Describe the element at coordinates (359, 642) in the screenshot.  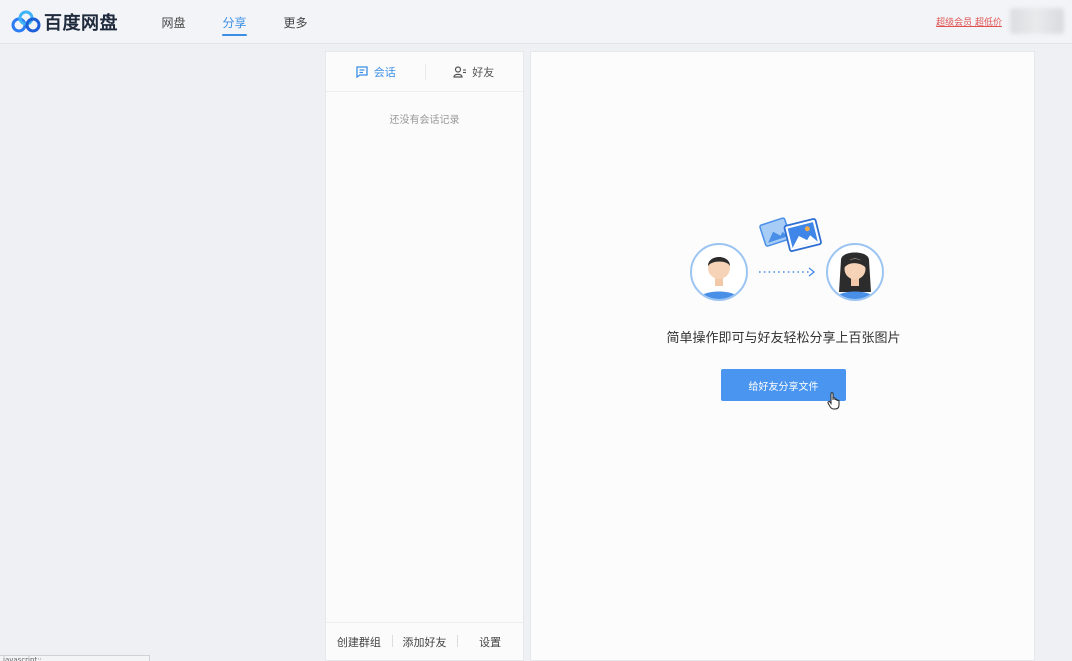
I see `create-group-button: 创建群组` at that location.